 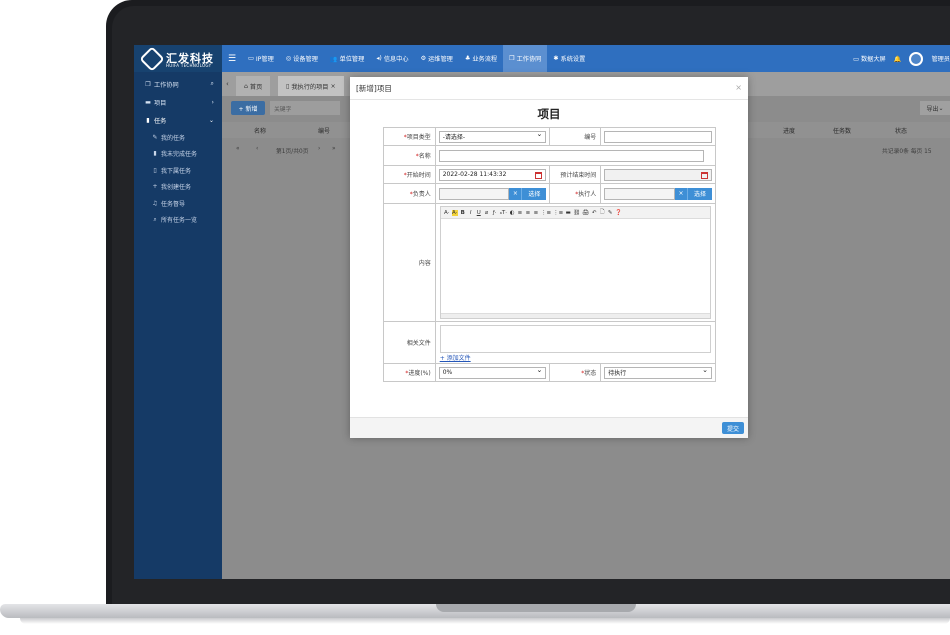 I want to click on bell-icon: ♫, so click(x=155, y=203).